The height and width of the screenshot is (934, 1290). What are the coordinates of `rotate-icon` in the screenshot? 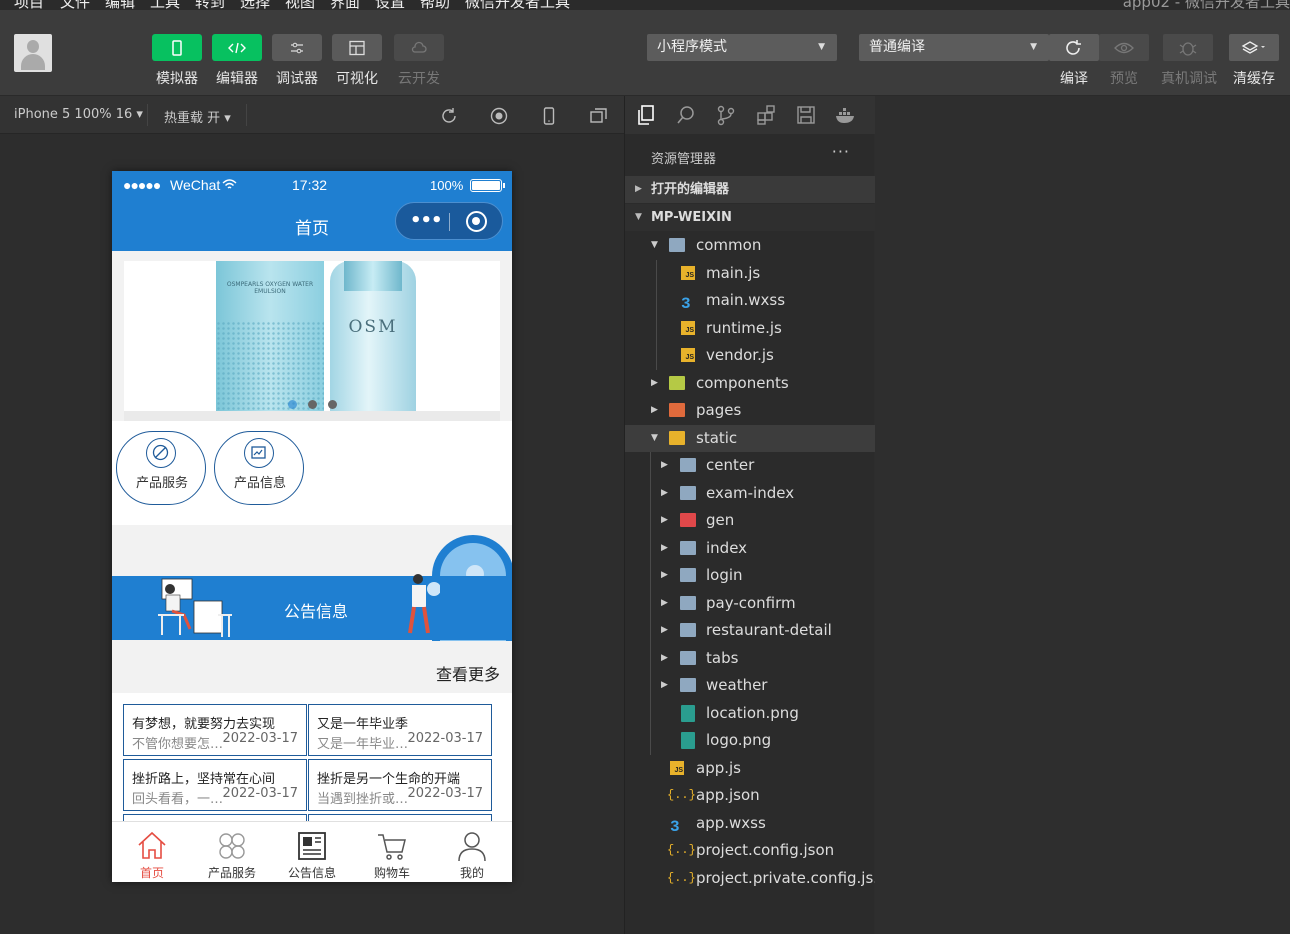 It's located at (449, 116).